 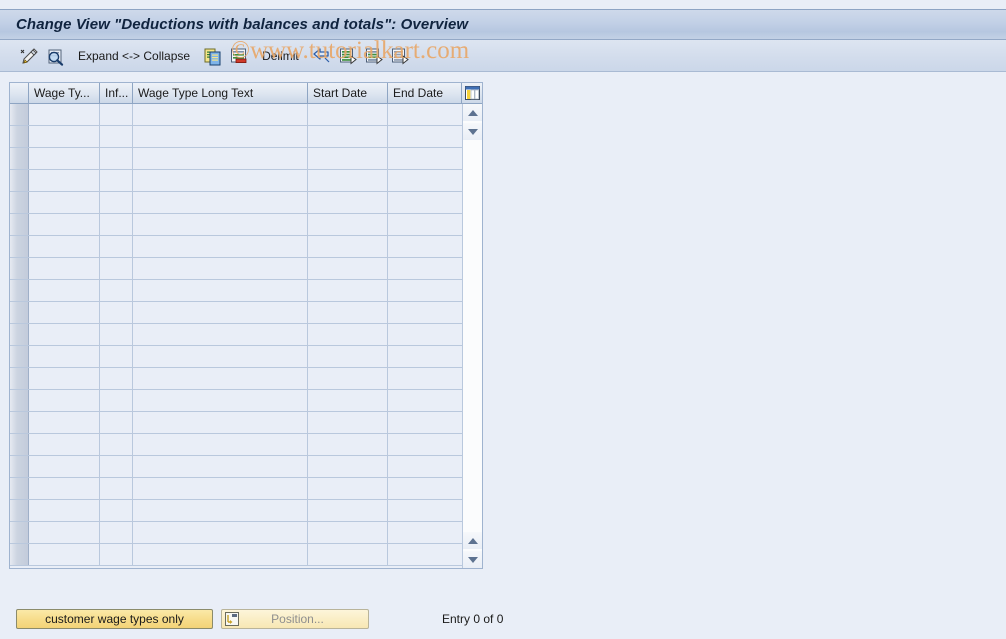 I want to click on scroll-page-down-button, so click(x=472, y=559).